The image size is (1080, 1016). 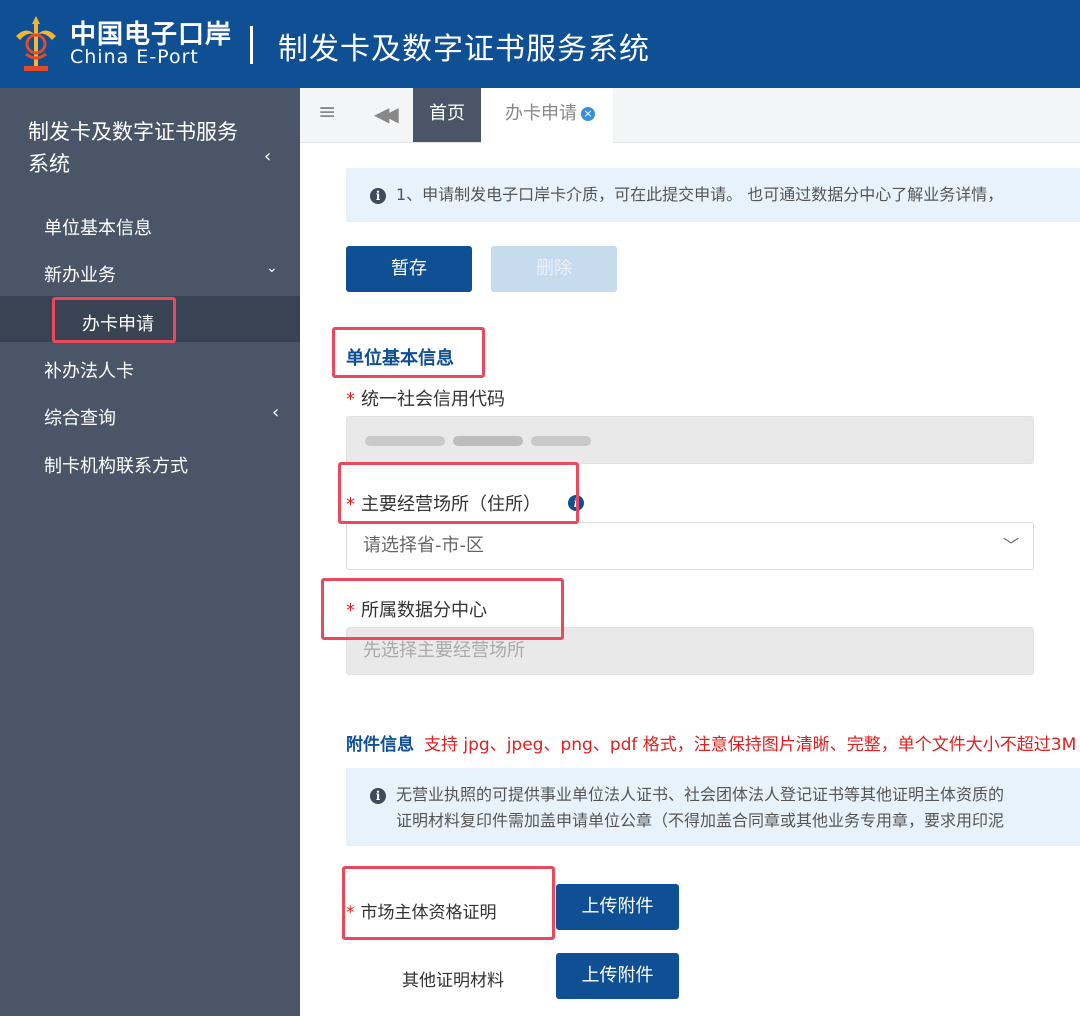 I want to click on upload-button-other: 上传附件, so click(x=617, y=976).